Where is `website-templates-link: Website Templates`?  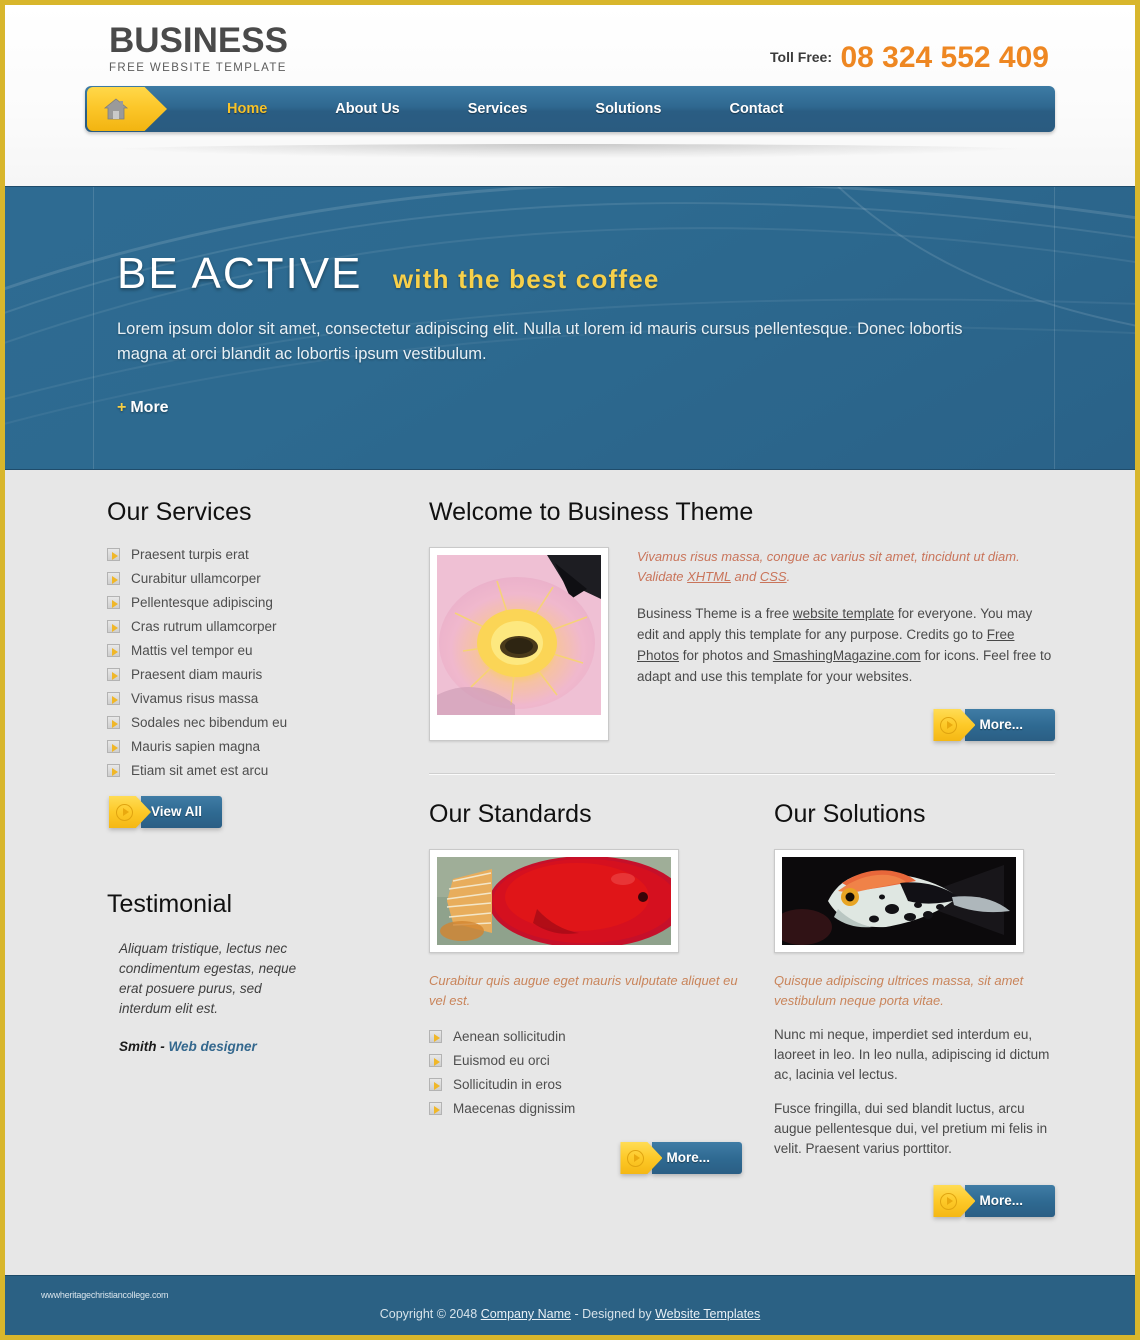
website-templates-link: Website Templates is located at coordinates (707, 1314).